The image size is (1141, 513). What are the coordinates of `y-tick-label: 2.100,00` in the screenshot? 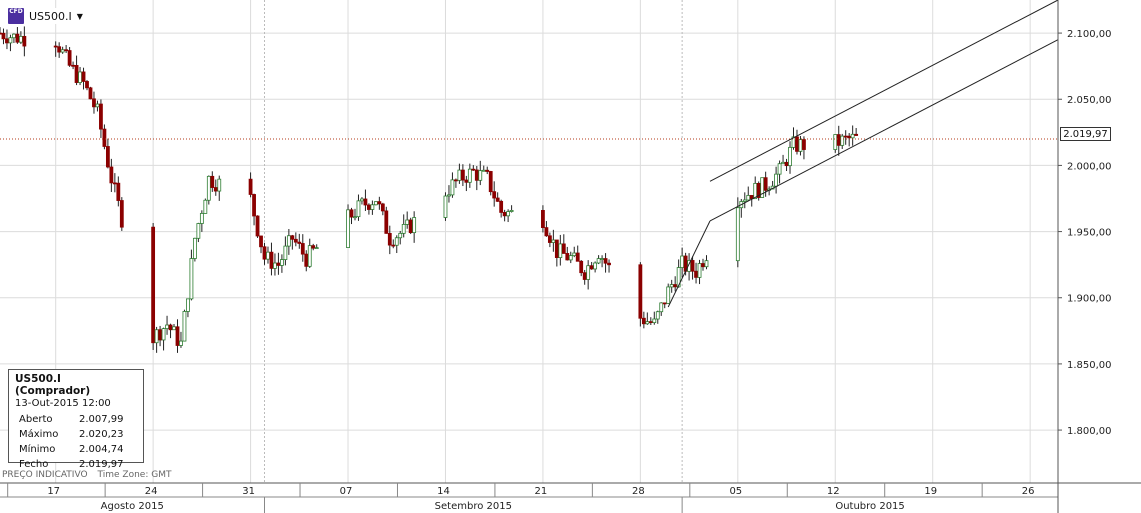 It's located at (1089, 34).